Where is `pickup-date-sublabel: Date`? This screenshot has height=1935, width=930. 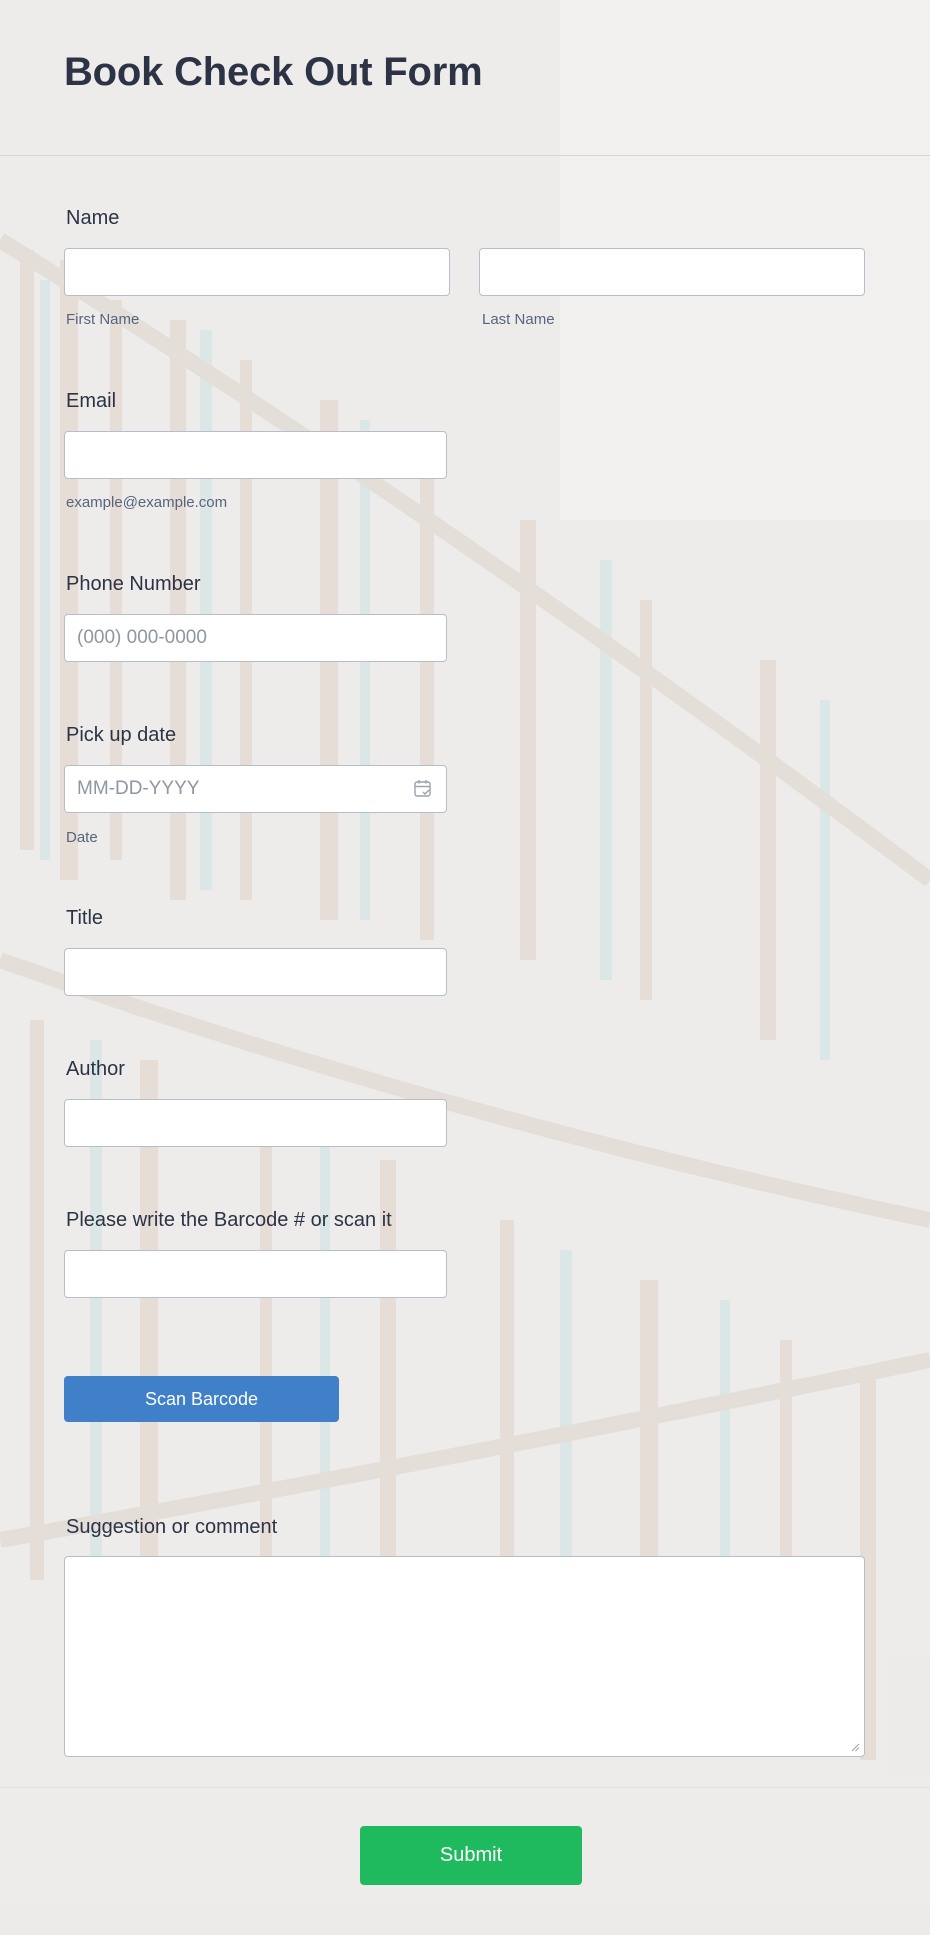
pickup-date-sublabel: Date is located at coordinates (82, 837).